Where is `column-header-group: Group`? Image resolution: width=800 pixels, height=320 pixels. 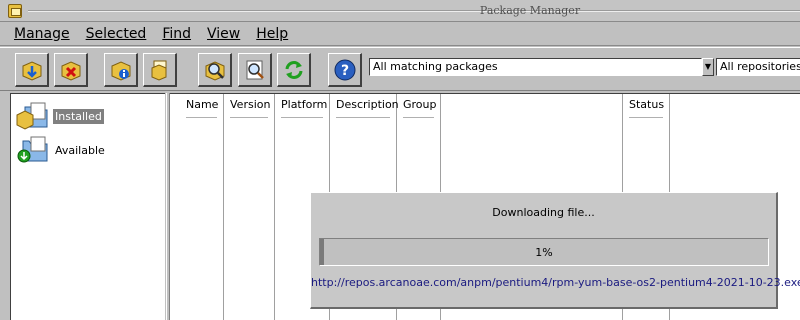
column-header-group: Group is located at coordinates (420, 108).